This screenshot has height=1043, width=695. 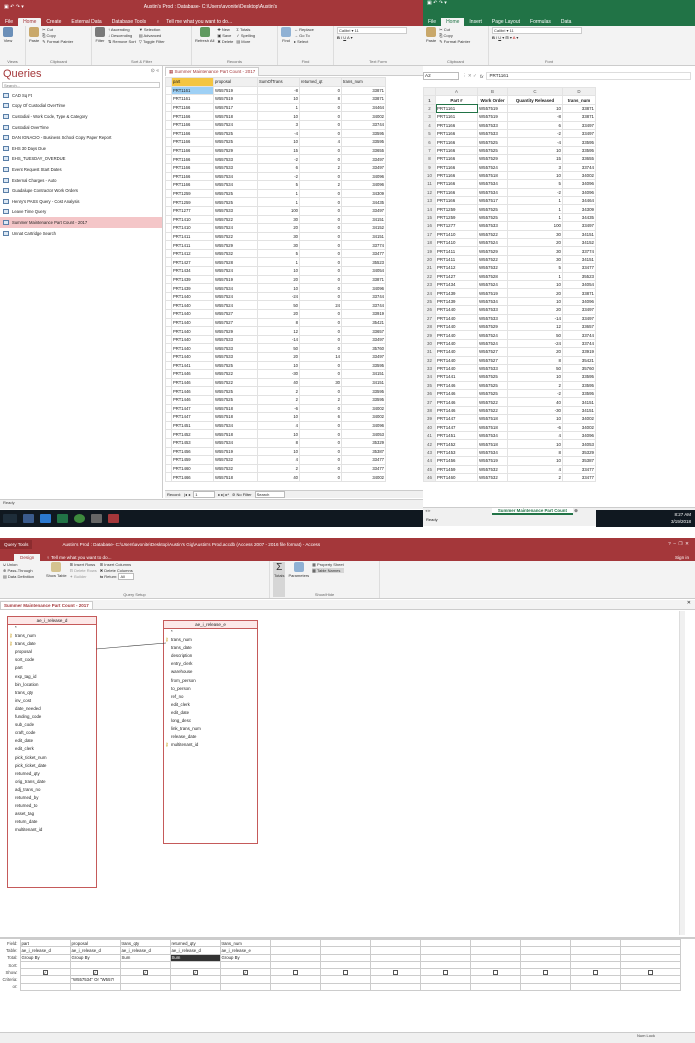 What do you see at coordinates (192, 434) in the screenshot?
I see `datasheet-cell: PRT1452` at bounding box center [192, 434].